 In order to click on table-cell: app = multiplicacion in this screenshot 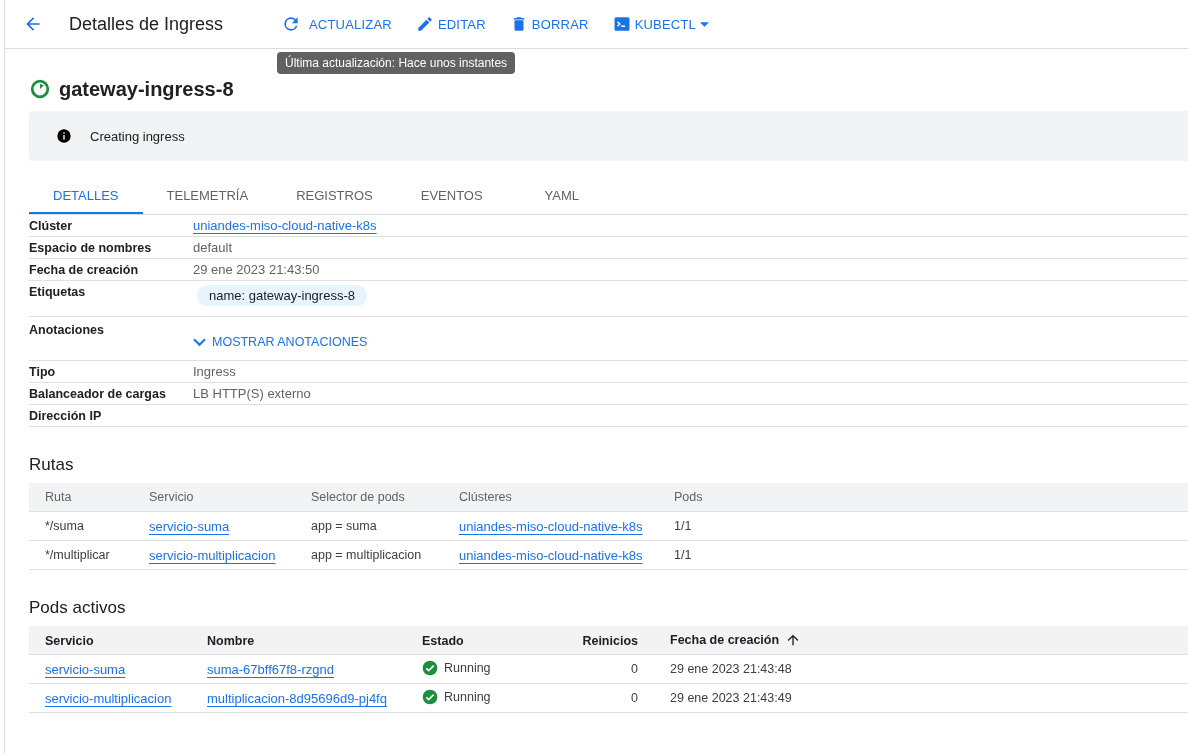, I will do `click(366, 555)`.